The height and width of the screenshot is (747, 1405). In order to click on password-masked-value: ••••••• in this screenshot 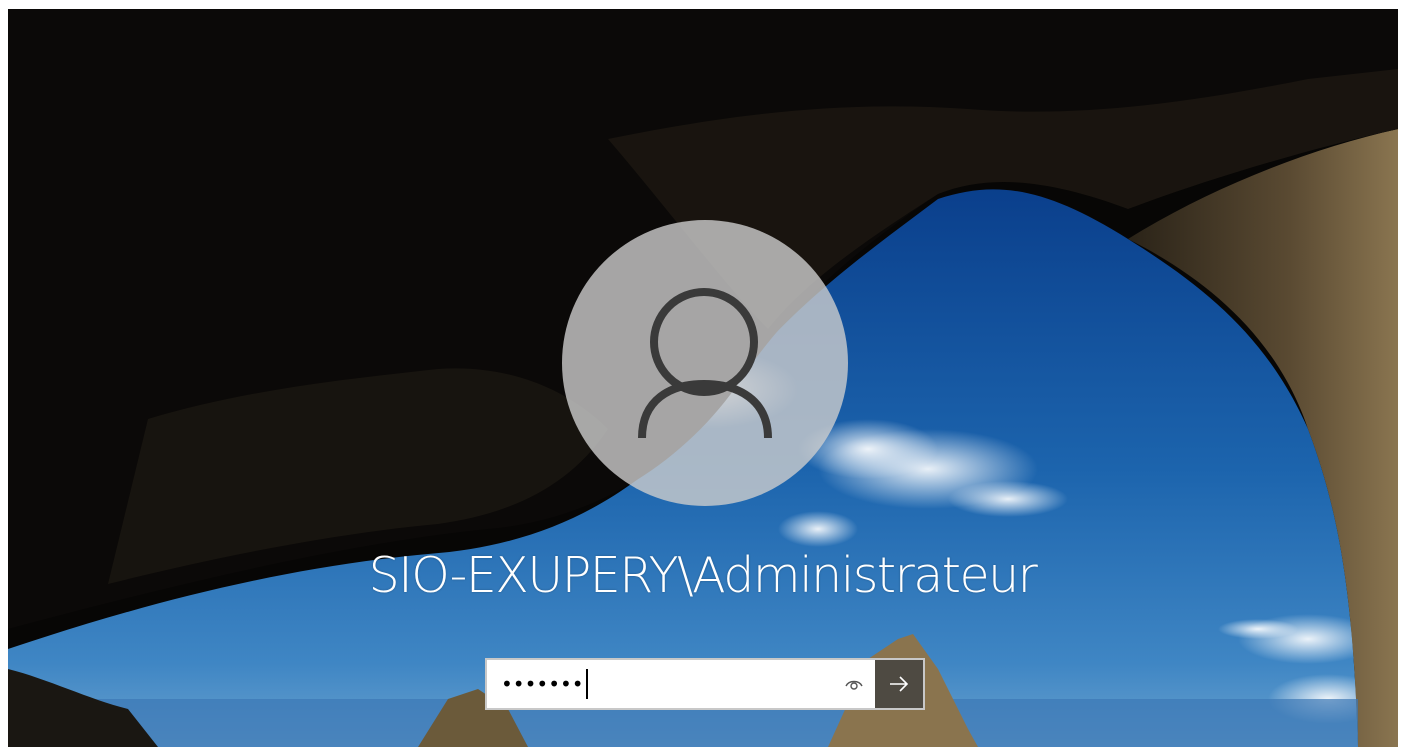, I will do `click(542, 684)`.